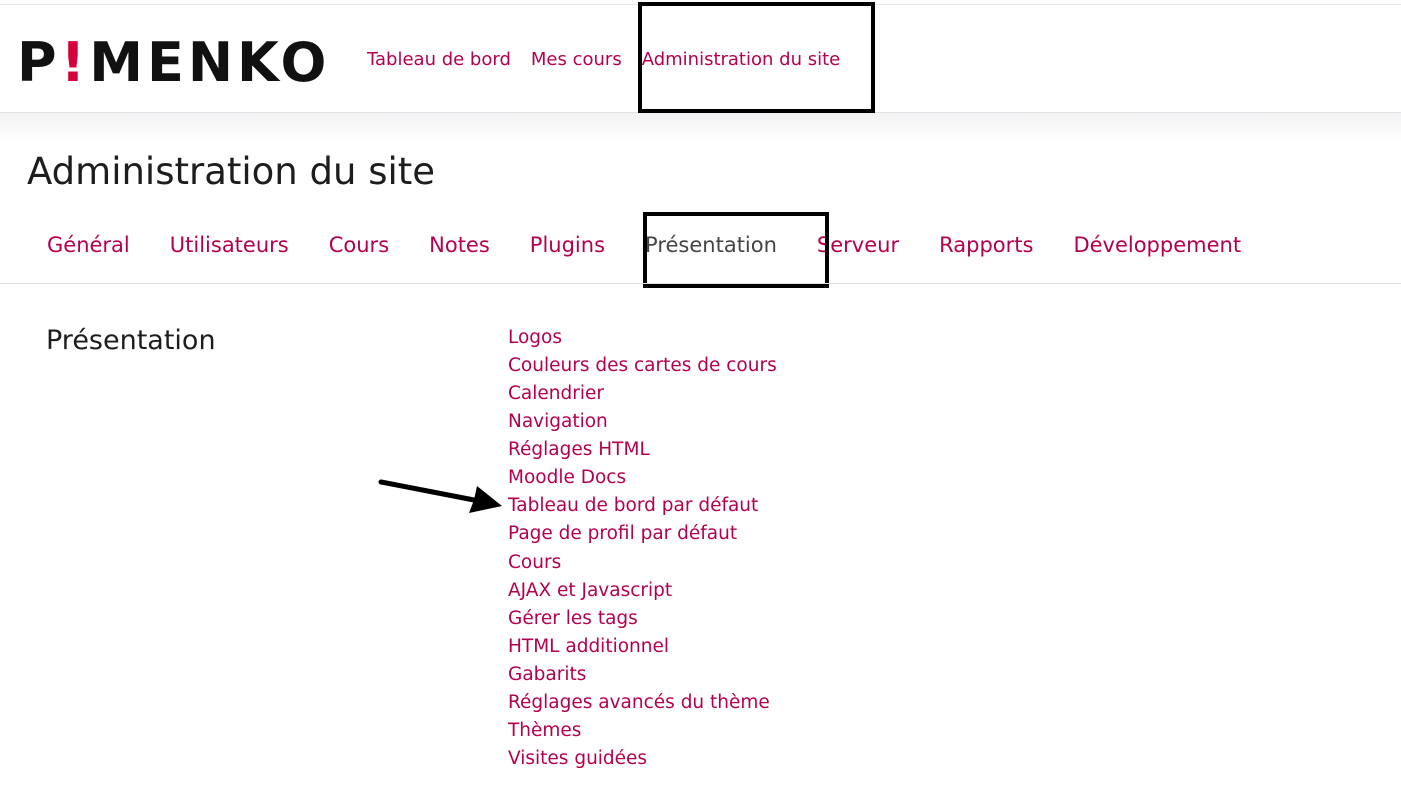 This screenshot has height=787, width=1401. Describe the element at coordinates (711, 245) in the screenshot. I see `tab-appearance: Présentation` at that location.